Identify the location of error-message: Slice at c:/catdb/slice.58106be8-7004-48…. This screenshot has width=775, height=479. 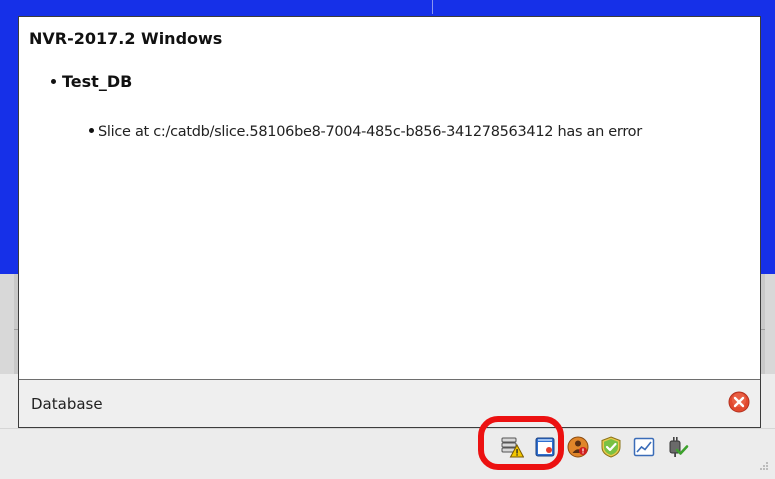
(370, 132).